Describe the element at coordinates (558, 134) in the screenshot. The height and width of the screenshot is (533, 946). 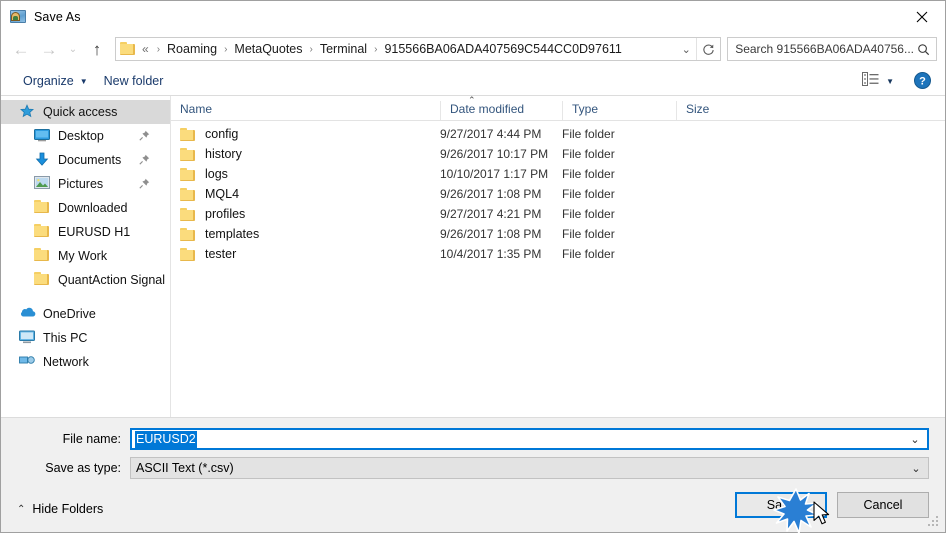
I see `table-row: config 9/27/2017 4:44 PM File folder` at that location.